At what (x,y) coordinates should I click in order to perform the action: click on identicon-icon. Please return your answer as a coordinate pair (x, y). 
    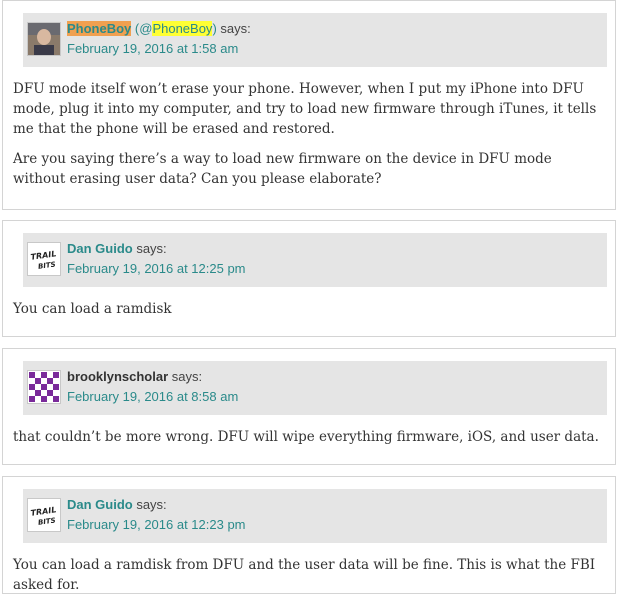
    Looking at the image, I should click on (44, 387).